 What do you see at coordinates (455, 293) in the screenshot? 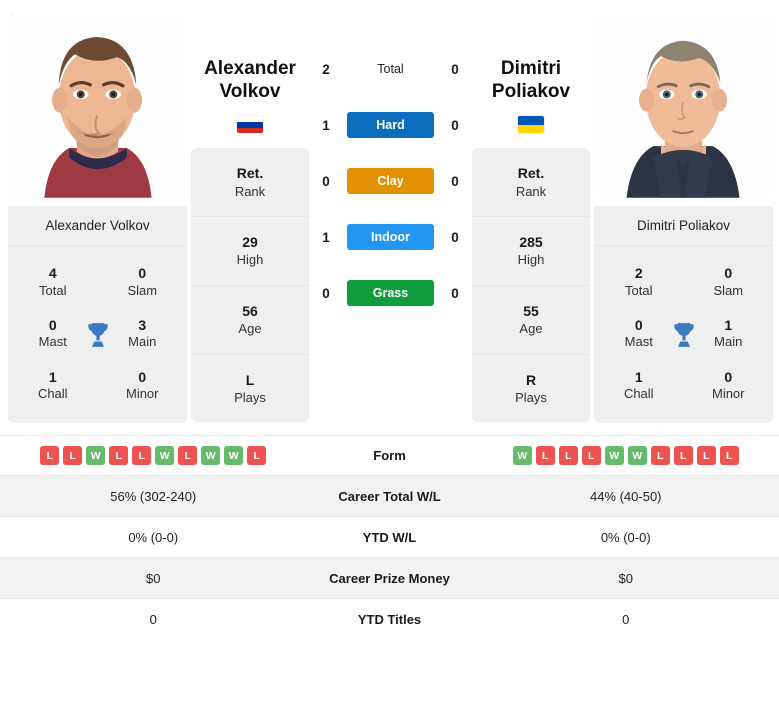
I see `h2h-grass-right: 0` at bounding box center [455, 293].